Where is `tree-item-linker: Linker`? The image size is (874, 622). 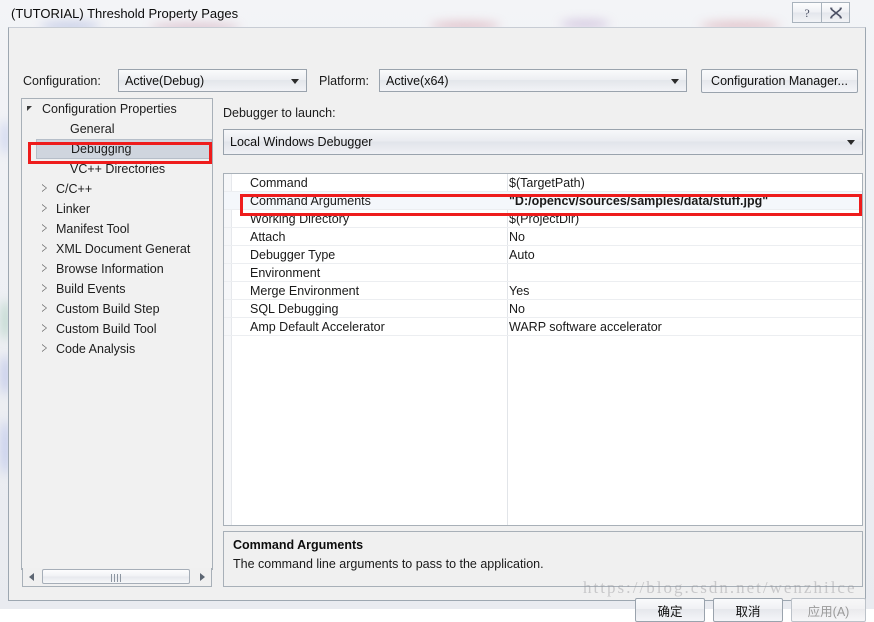
tree-item-linker: Linker is located at coordinates (124, 209).